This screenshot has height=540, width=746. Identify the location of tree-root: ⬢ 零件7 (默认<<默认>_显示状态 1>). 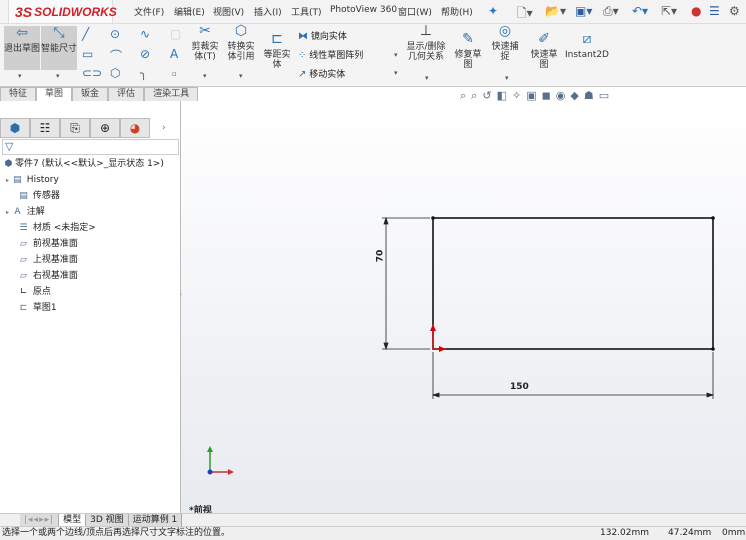
(83, 164).